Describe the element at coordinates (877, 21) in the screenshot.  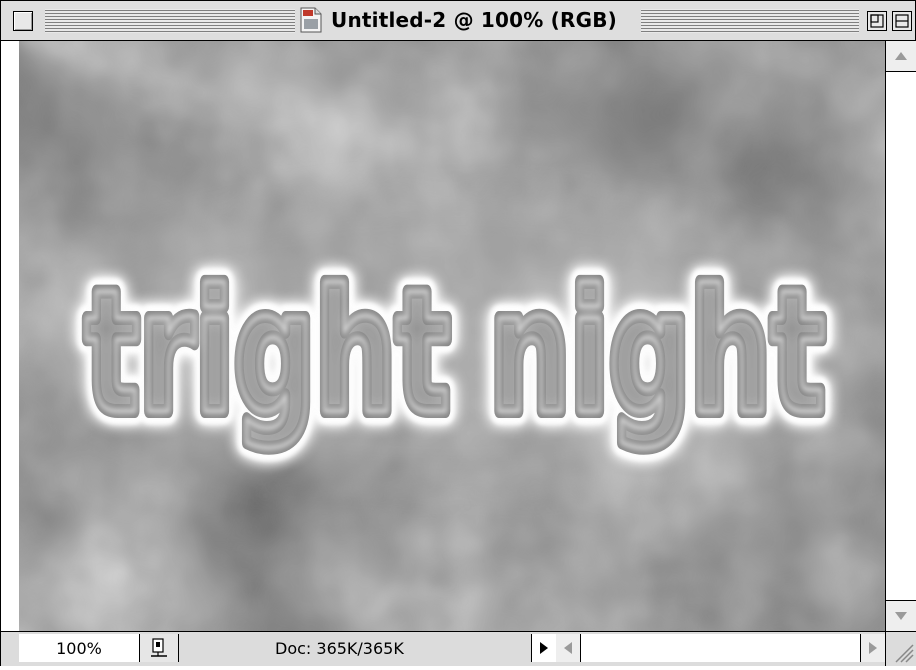
I see `zoom-box-icon` at that location.